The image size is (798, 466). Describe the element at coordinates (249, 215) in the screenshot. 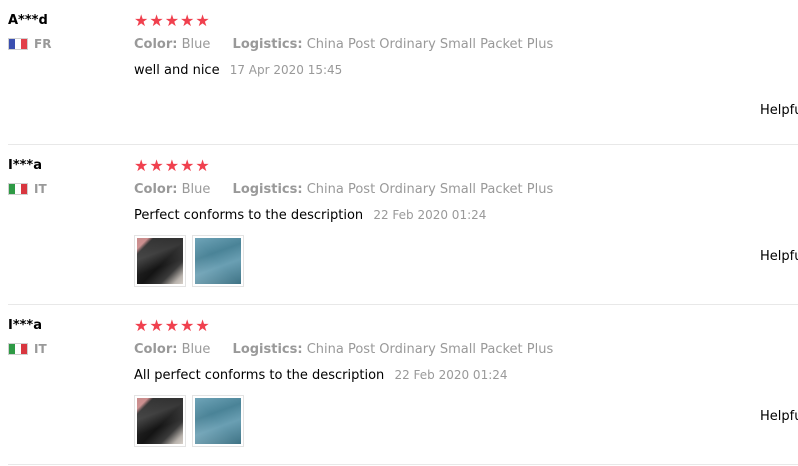

I see `review-text: Perfect conforms to the description` at that location.